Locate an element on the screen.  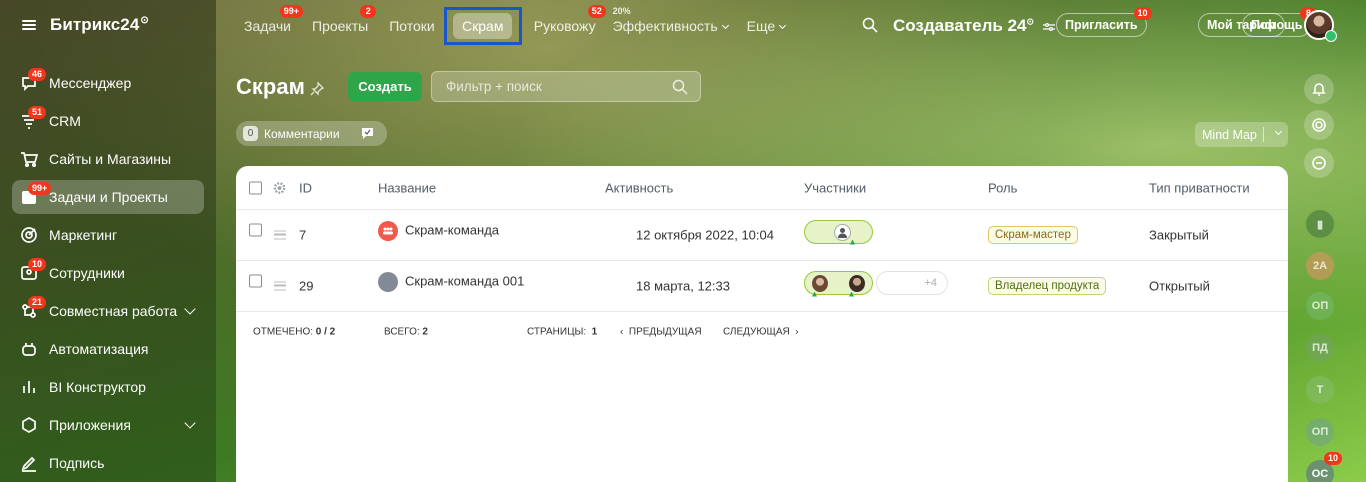
column-name: Название is located at coordinates (407, 187).